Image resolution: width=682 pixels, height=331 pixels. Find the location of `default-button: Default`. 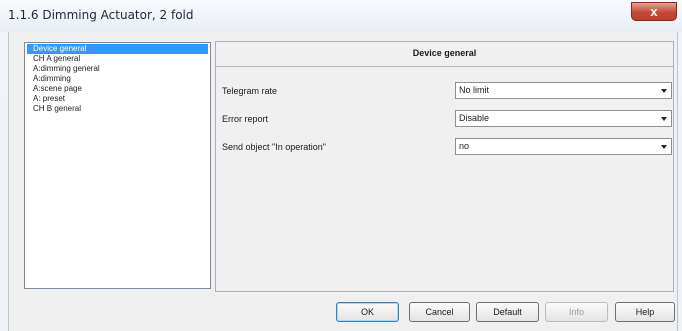

default-button: Default is located at coordinates (507, 312).